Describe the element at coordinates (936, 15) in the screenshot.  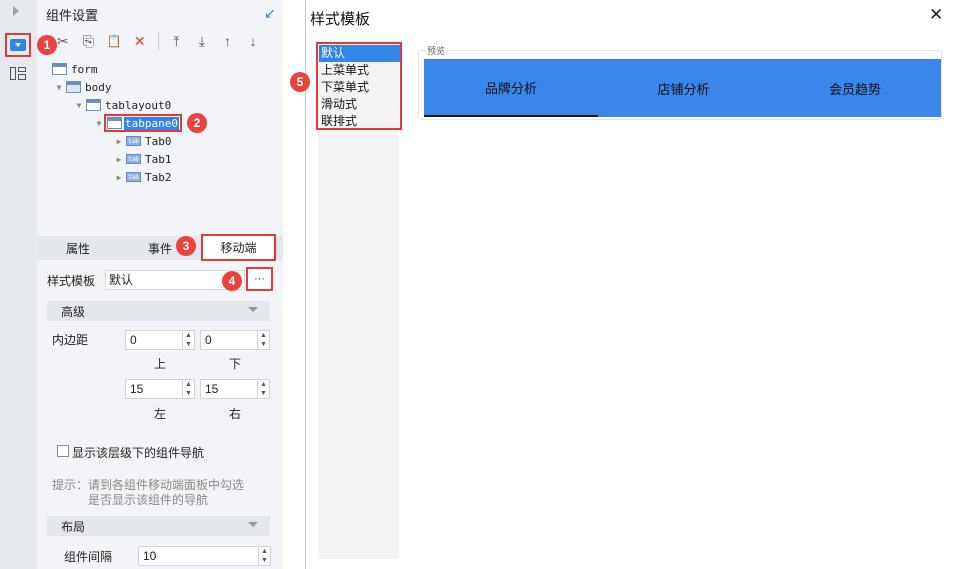
I see `close-icon: ✕` at that location.